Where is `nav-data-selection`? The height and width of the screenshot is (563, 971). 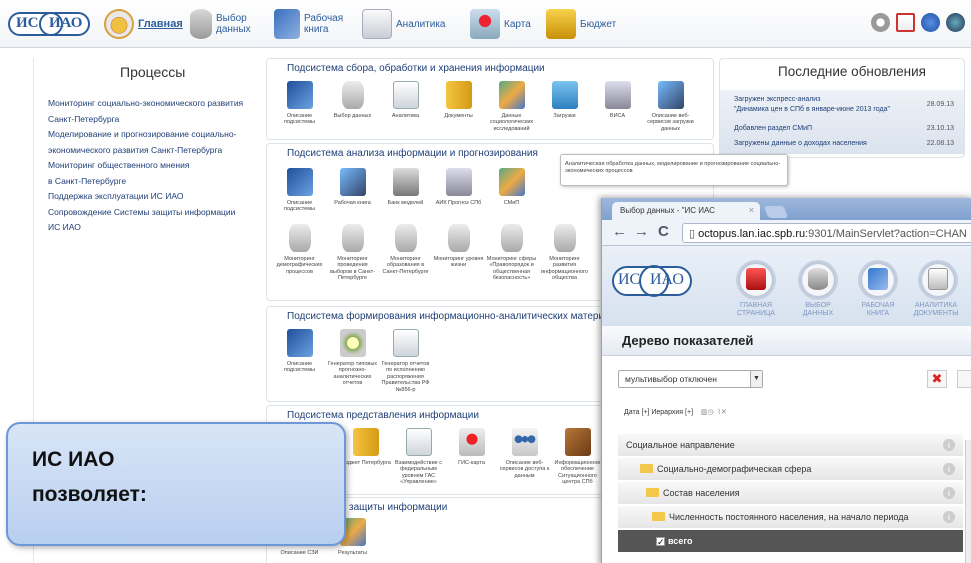 nav-data-selection is located at coordinates (818, 280).